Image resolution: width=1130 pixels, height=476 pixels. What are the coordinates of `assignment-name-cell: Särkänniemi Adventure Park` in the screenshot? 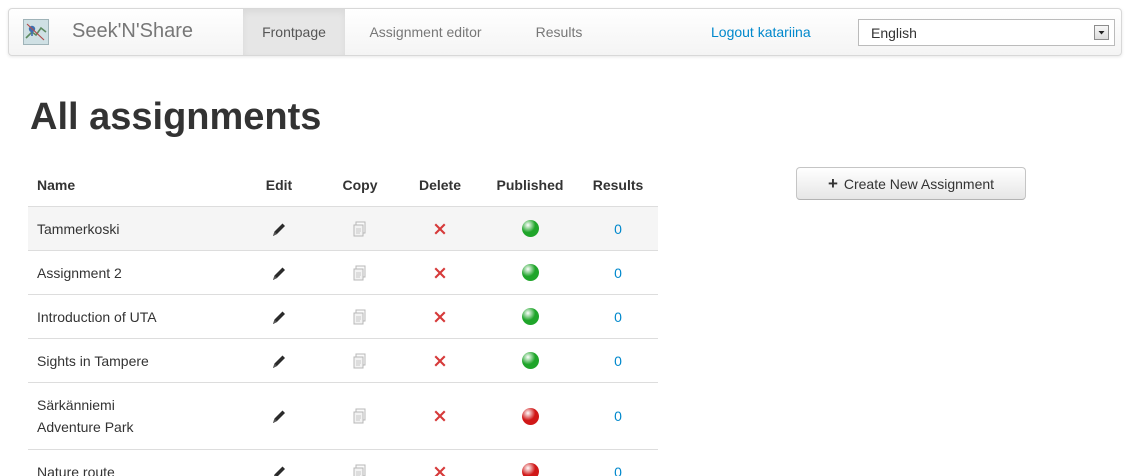 It's located at (132, 416).